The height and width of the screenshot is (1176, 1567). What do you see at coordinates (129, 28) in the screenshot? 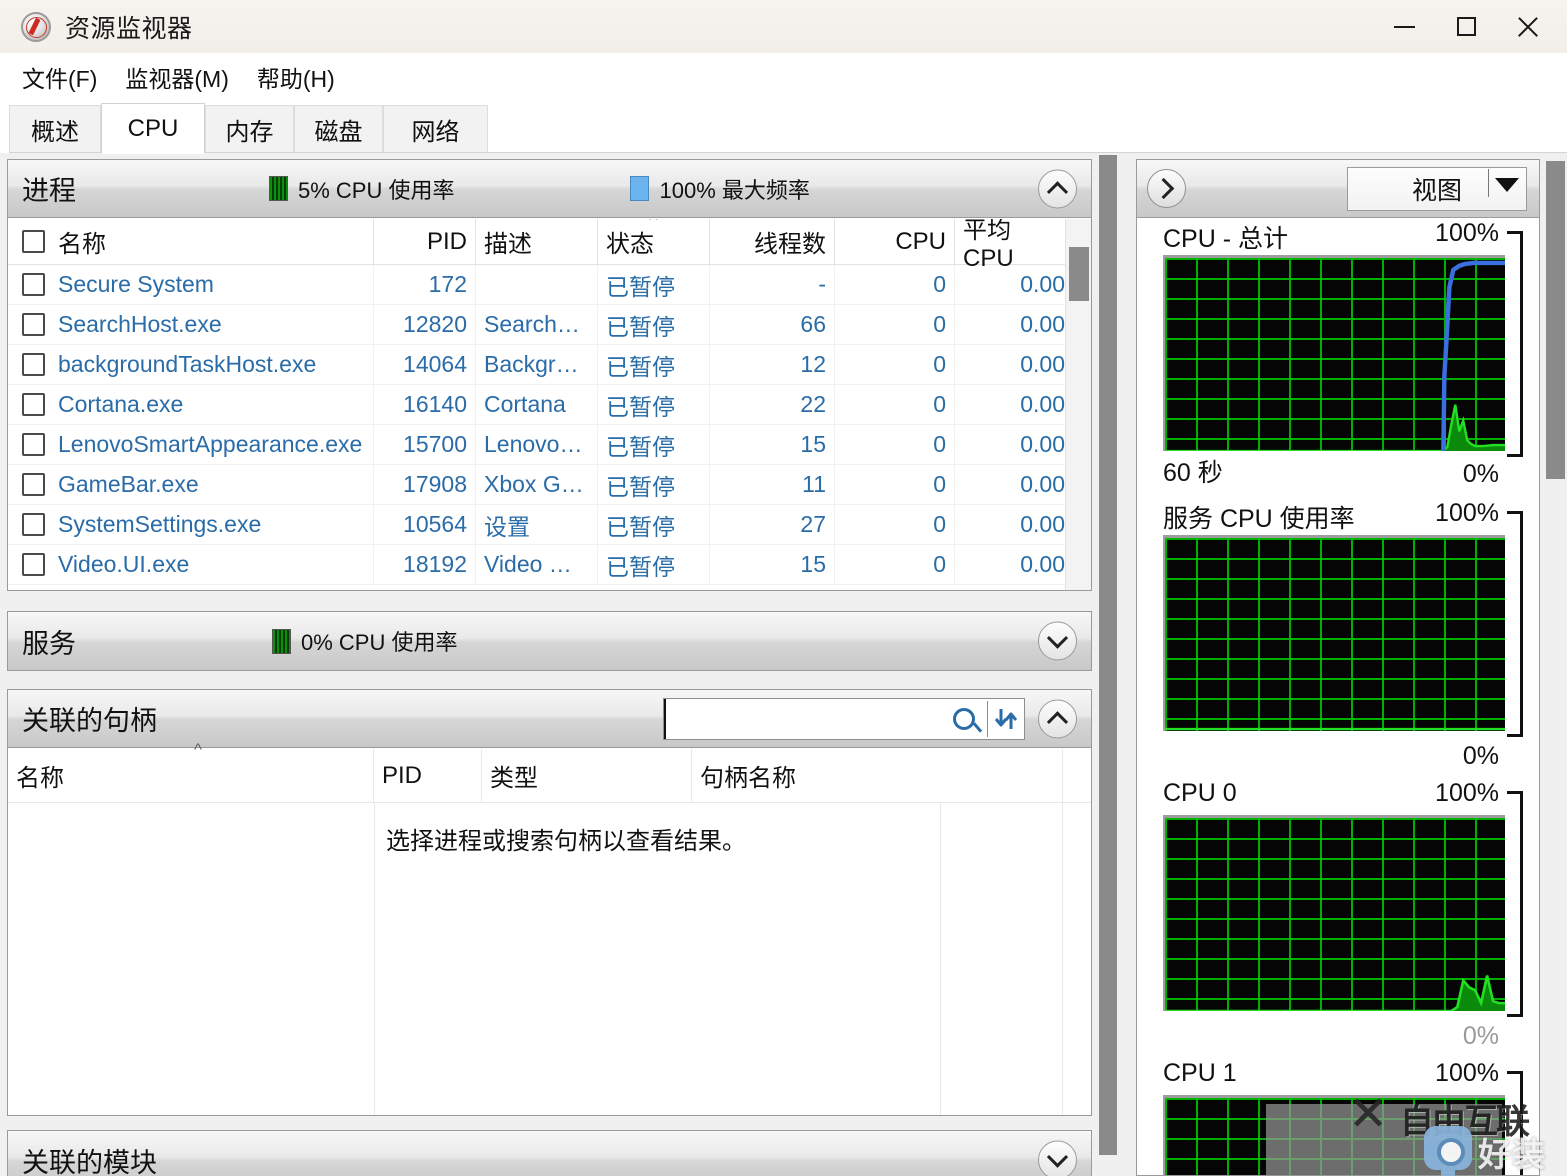
I see `window-title: 资源监视器` at bounding box center [129, 28].